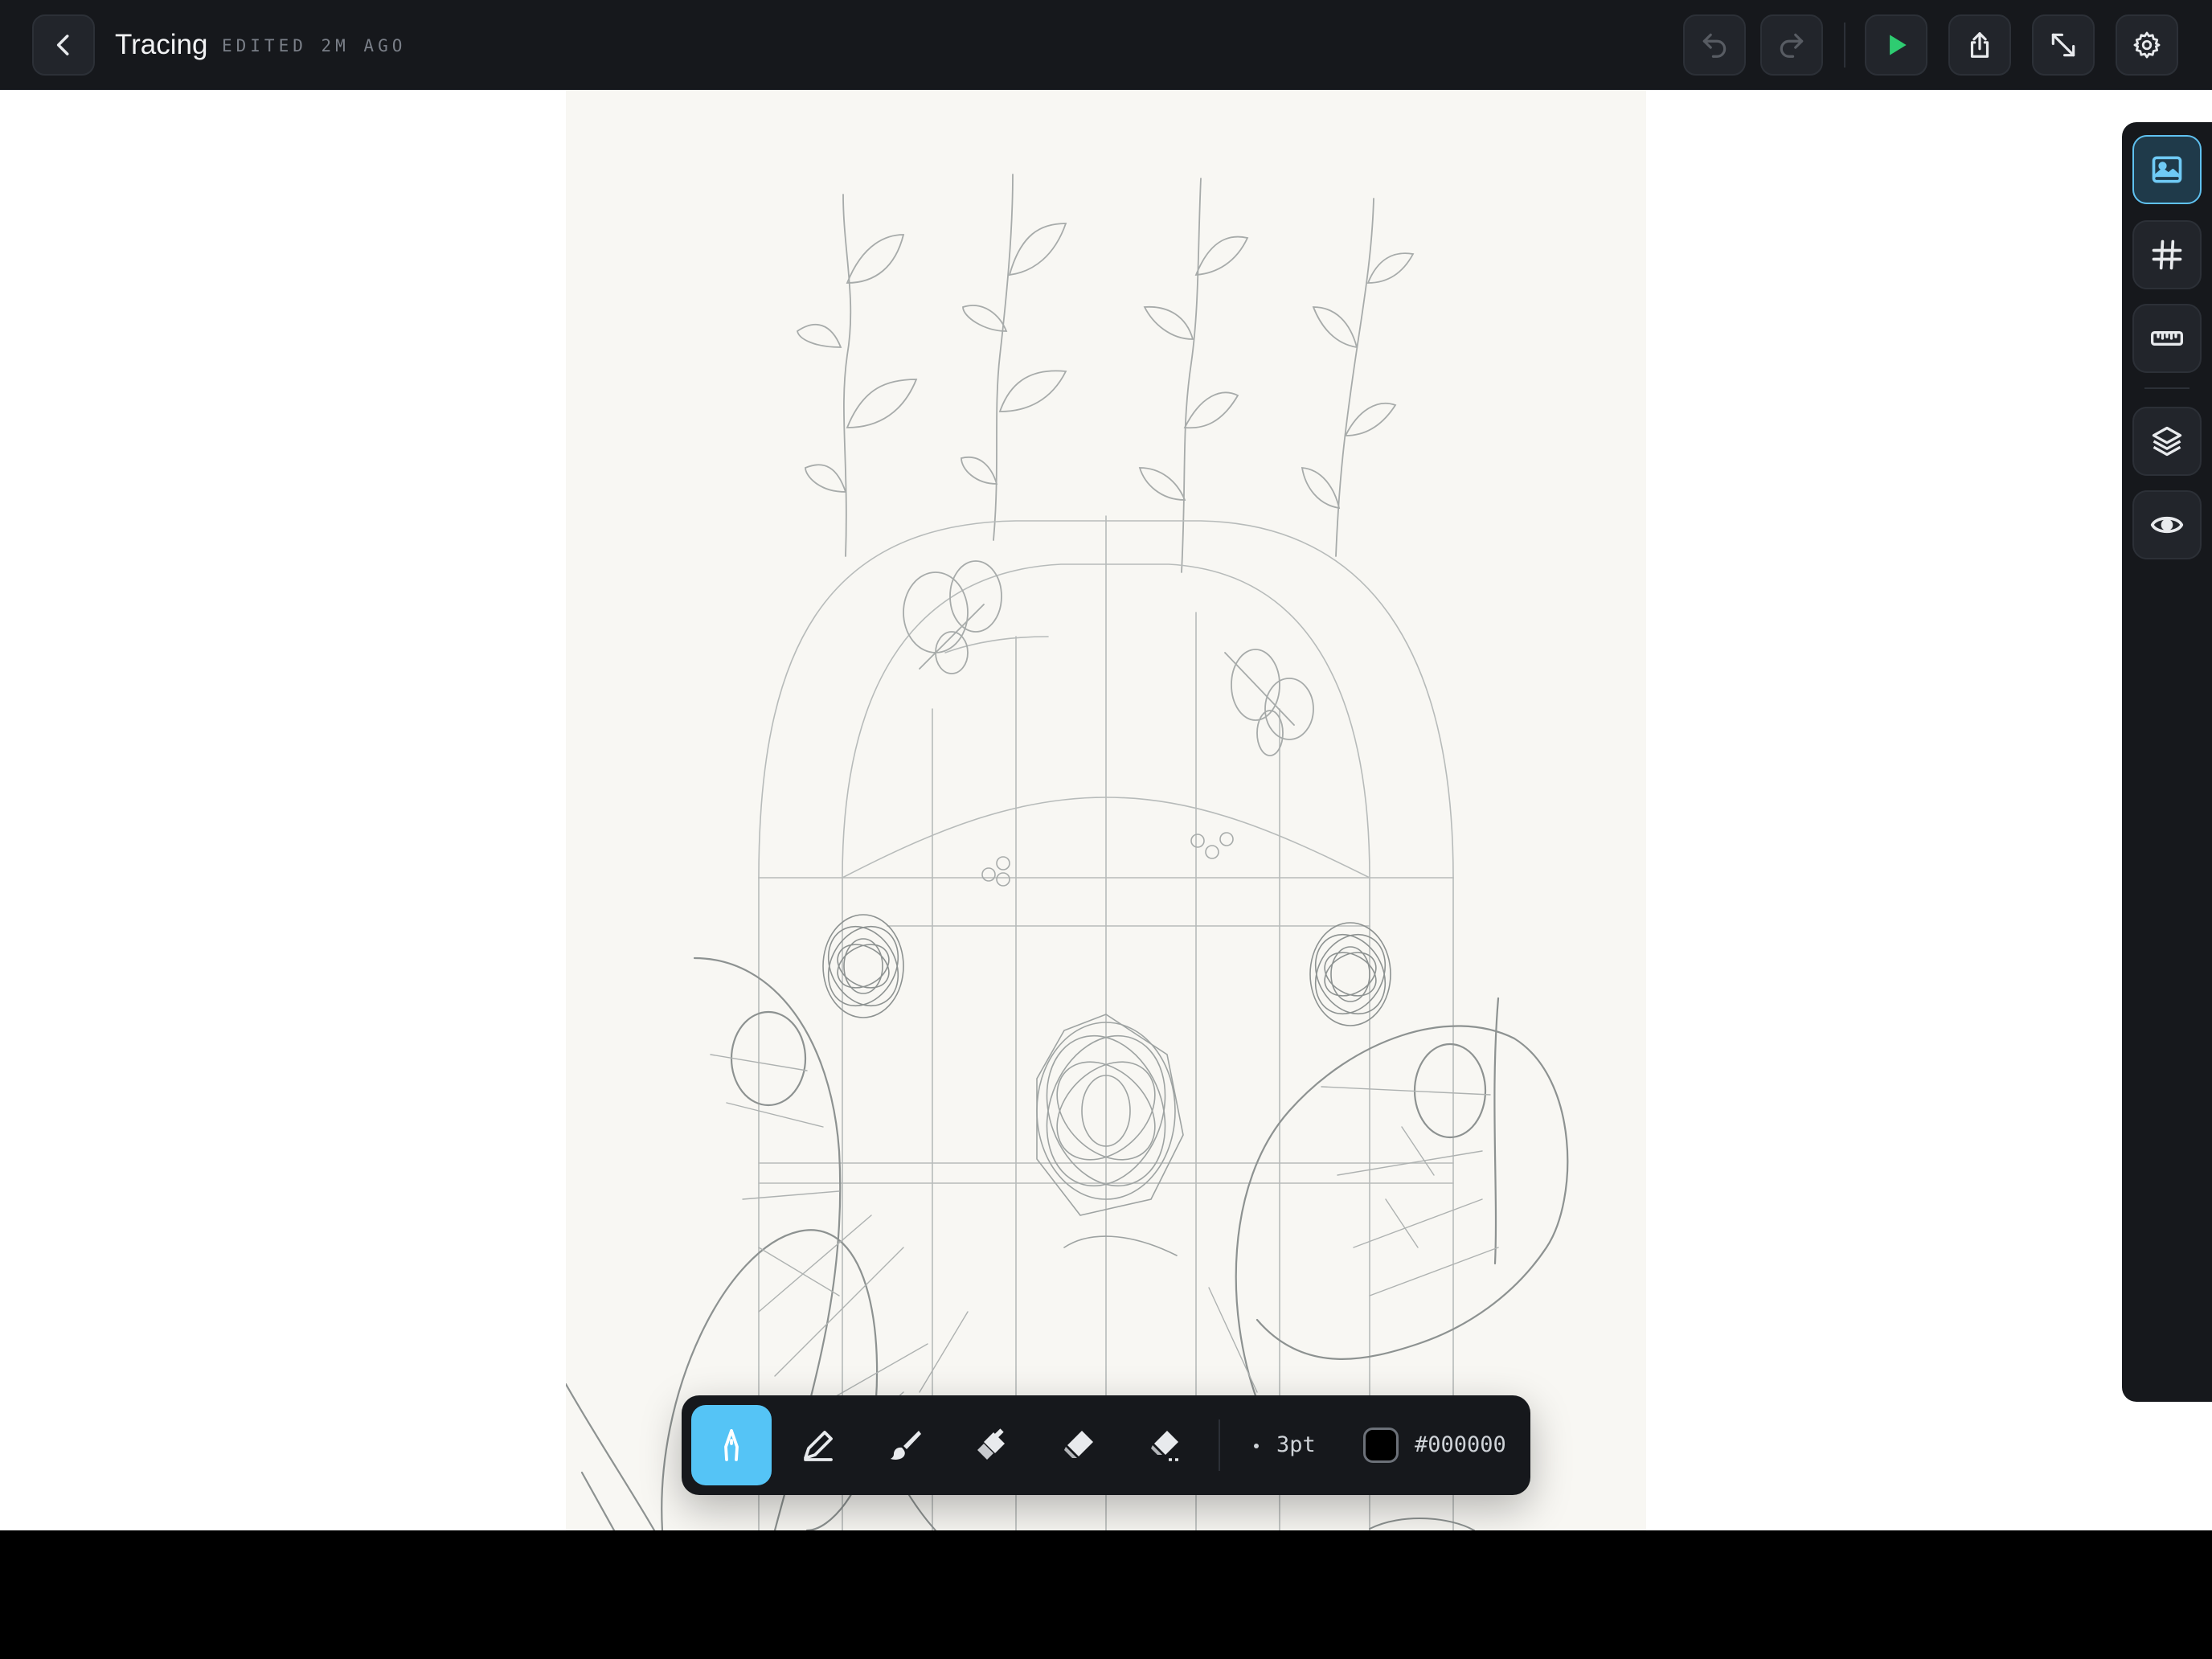  What do you see at coordinates (1296, 1445) in the screenshot?
I see `brush-size-value: 3pt` at bounding box center [1296, 1445].